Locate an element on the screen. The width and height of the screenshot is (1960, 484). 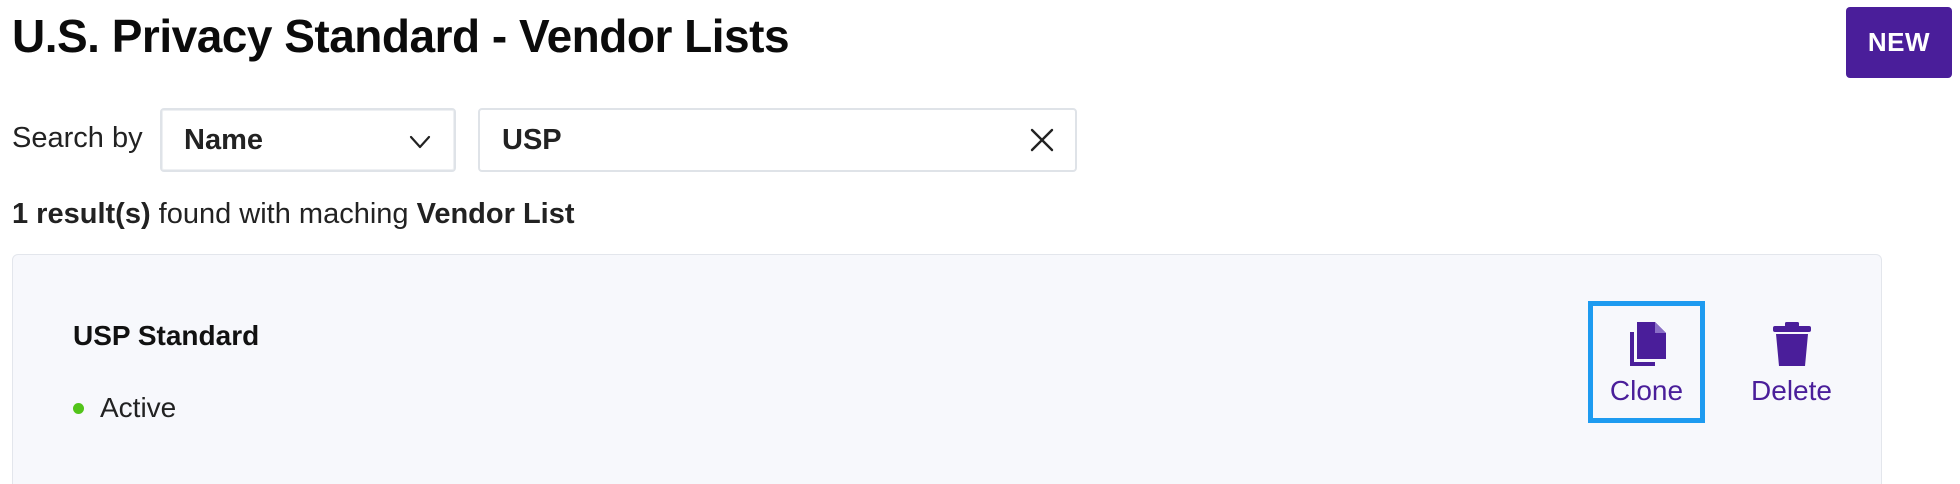
status-dot-icon is located at coordinates (78, 408).